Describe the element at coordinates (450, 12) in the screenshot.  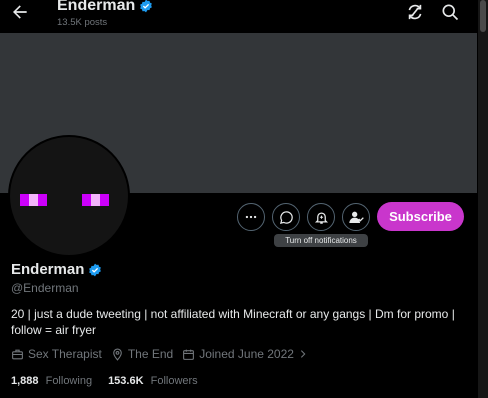
I see `search-icon` at that location.